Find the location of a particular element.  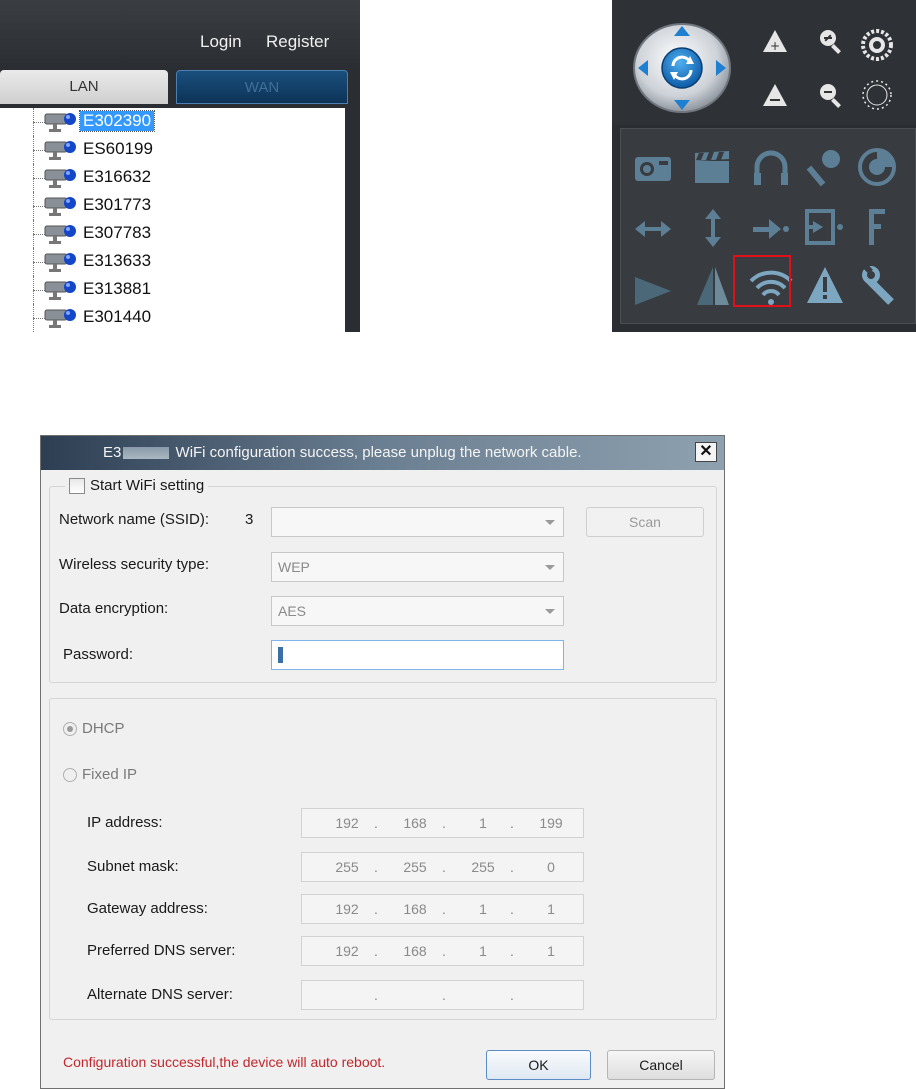

preset-goto-icon is located at coordinates (771, 229).